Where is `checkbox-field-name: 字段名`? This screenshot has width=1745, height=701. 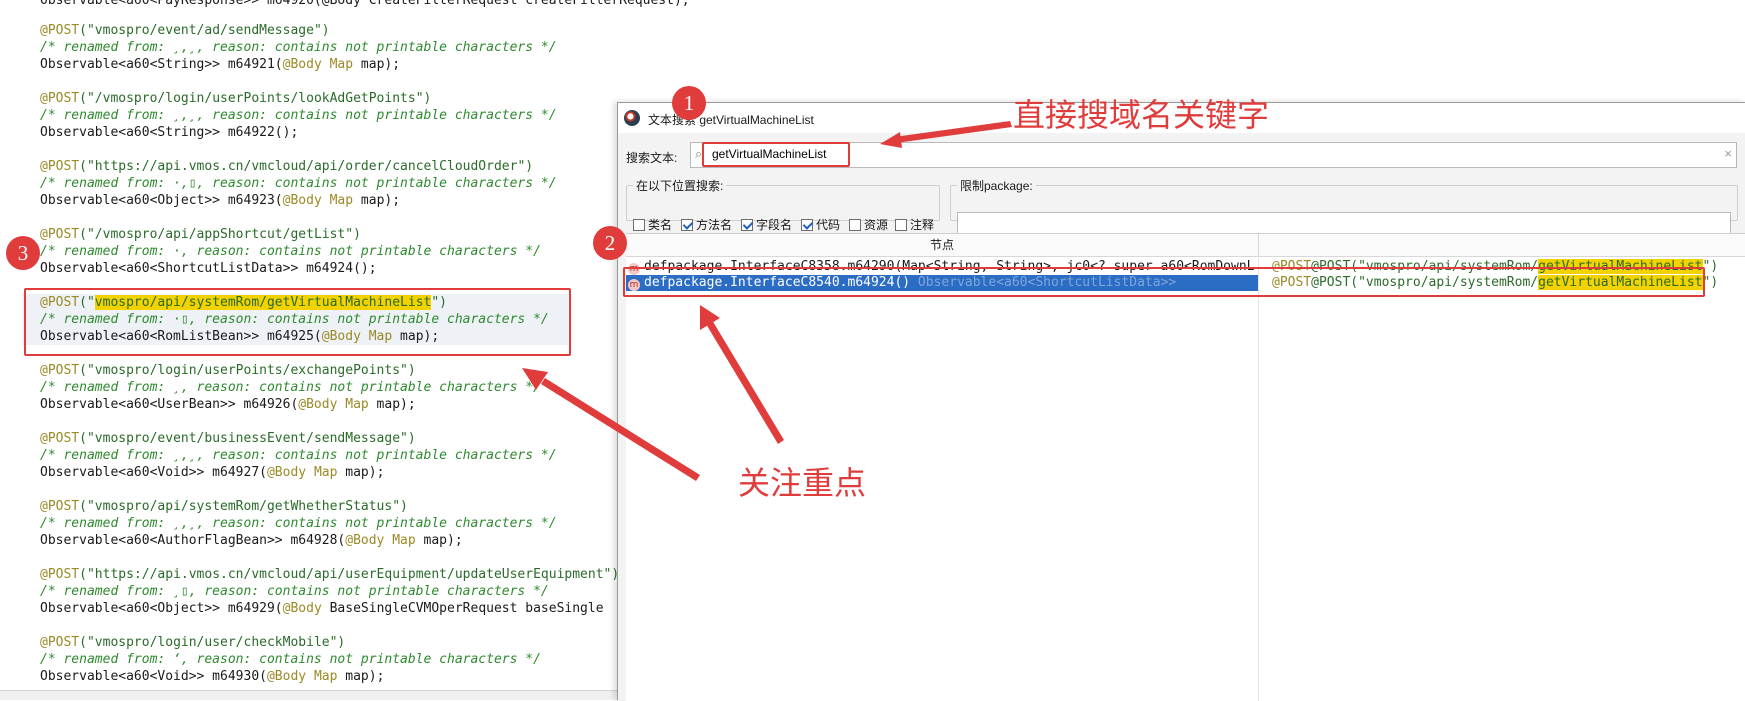 checkbox-field-name: 字段名 is located at coordinates (766, 224).